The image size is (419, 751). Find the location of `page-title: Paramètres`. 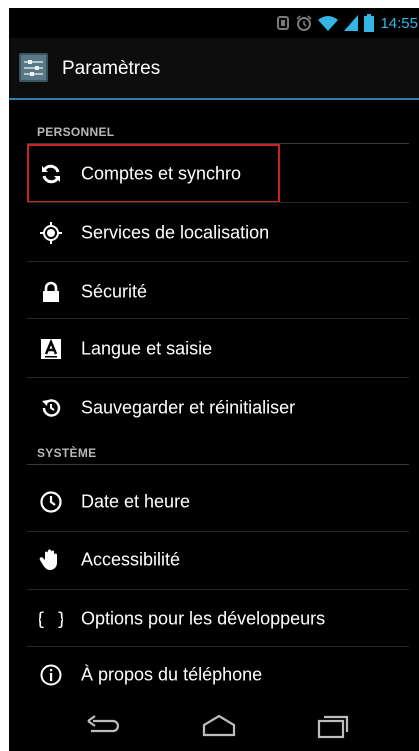

page-title: Paramètres is located at coordinates (111, 68).